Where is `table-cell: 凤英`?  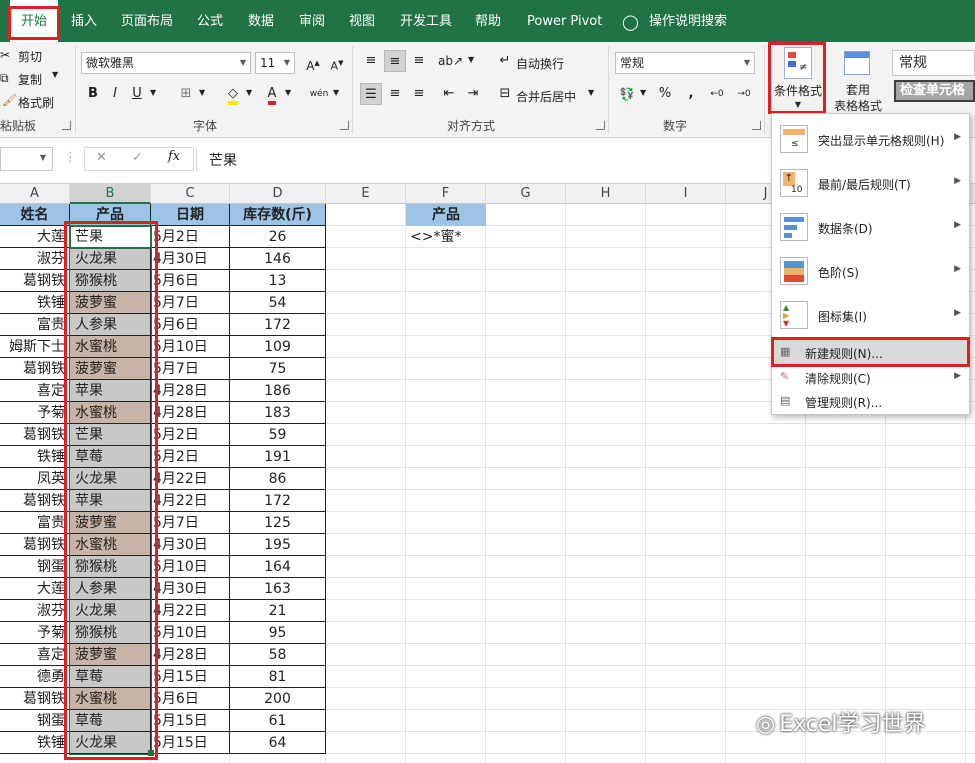
table-cell: 凤英 is located at coordinates (35, 479).